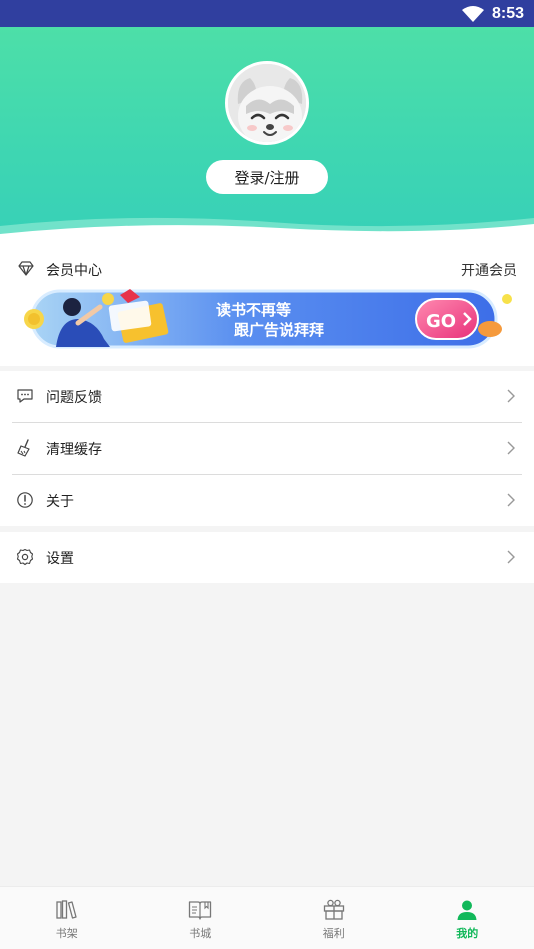  Describe the element at coordinates (333, 909) in the screenshot. I see `gift-icon` at that location.